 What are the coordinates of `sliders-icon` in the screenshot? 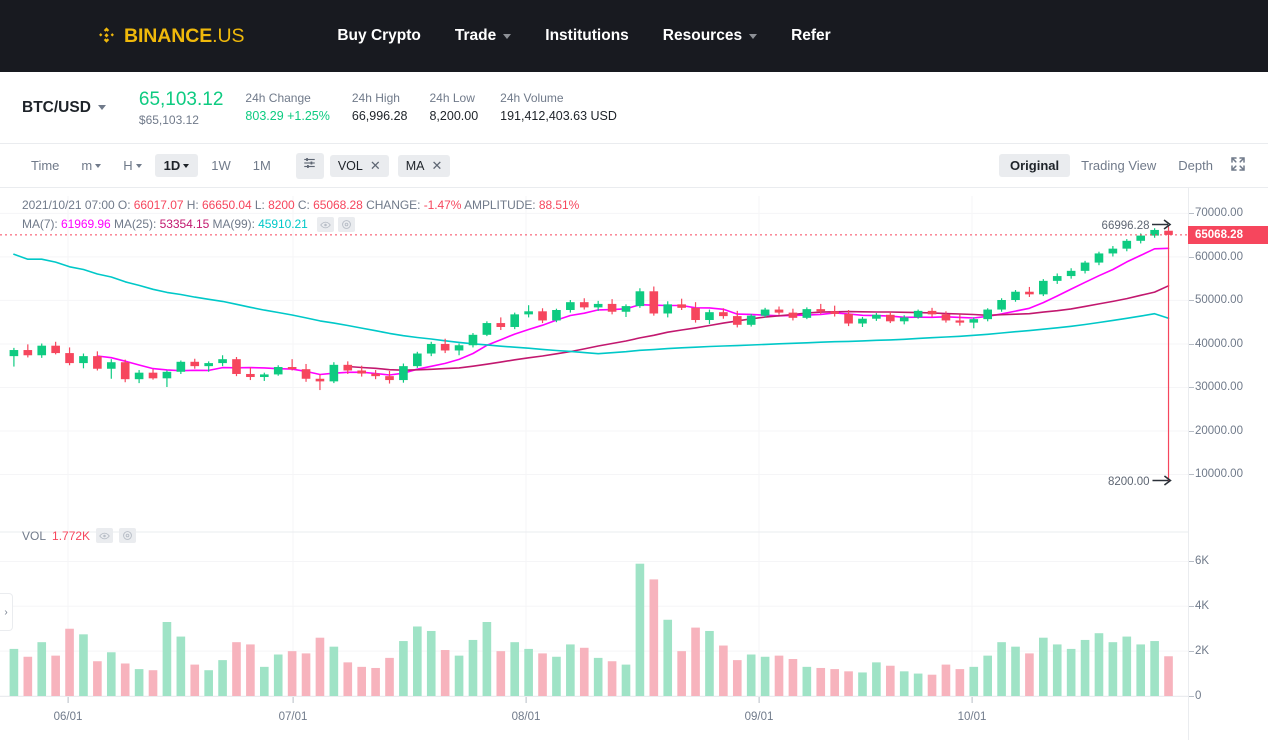 It's located at (309, 165).